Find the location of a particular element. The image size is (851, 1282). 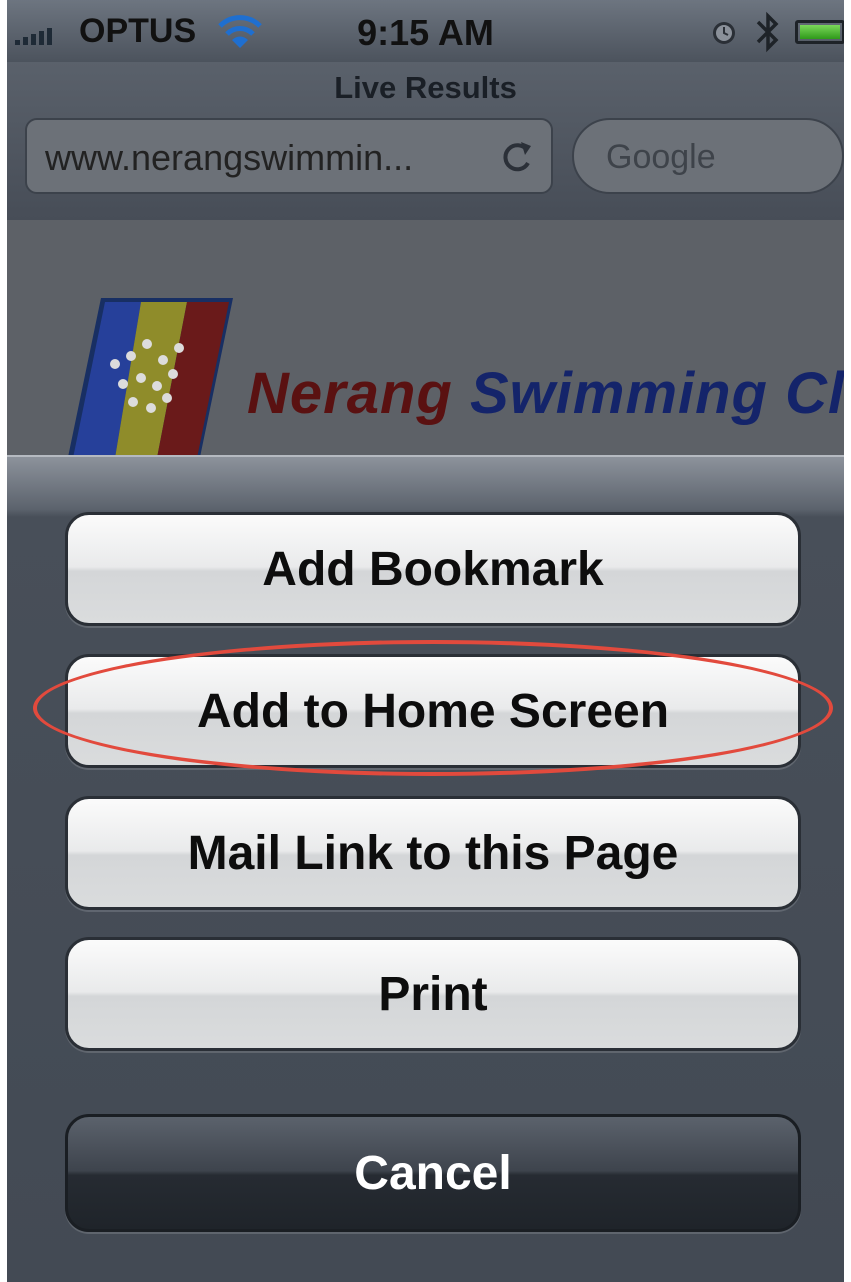

battery-icon is located at coordinates (819, 32).